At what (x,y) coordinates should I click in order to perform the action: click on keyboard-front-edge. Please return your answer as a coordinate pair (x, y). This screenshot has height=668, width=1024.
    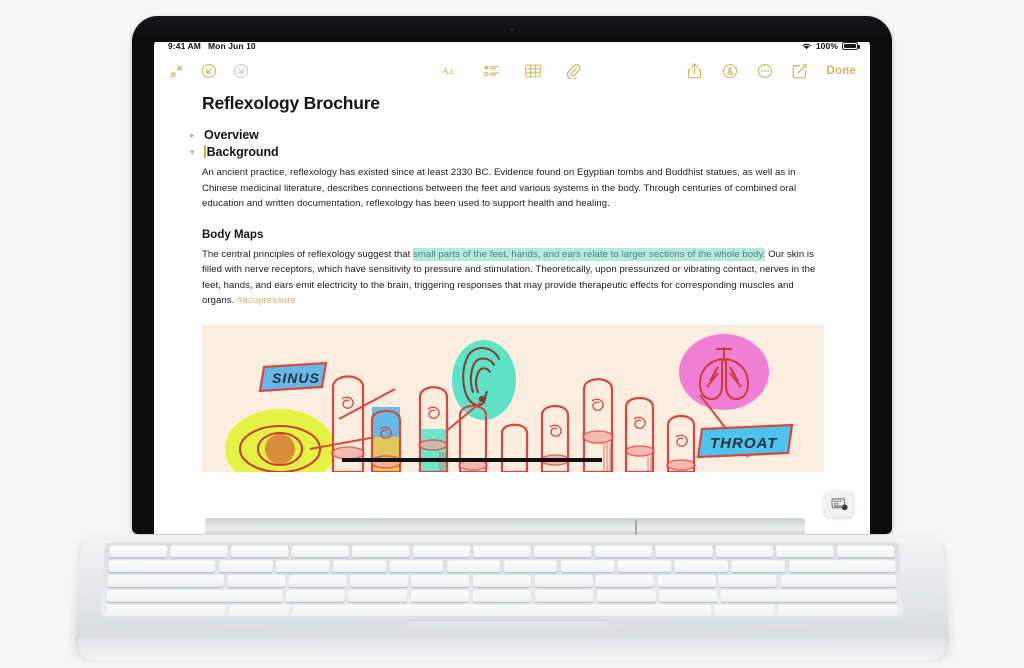
    Looking at the image, I should click on (512, 649).